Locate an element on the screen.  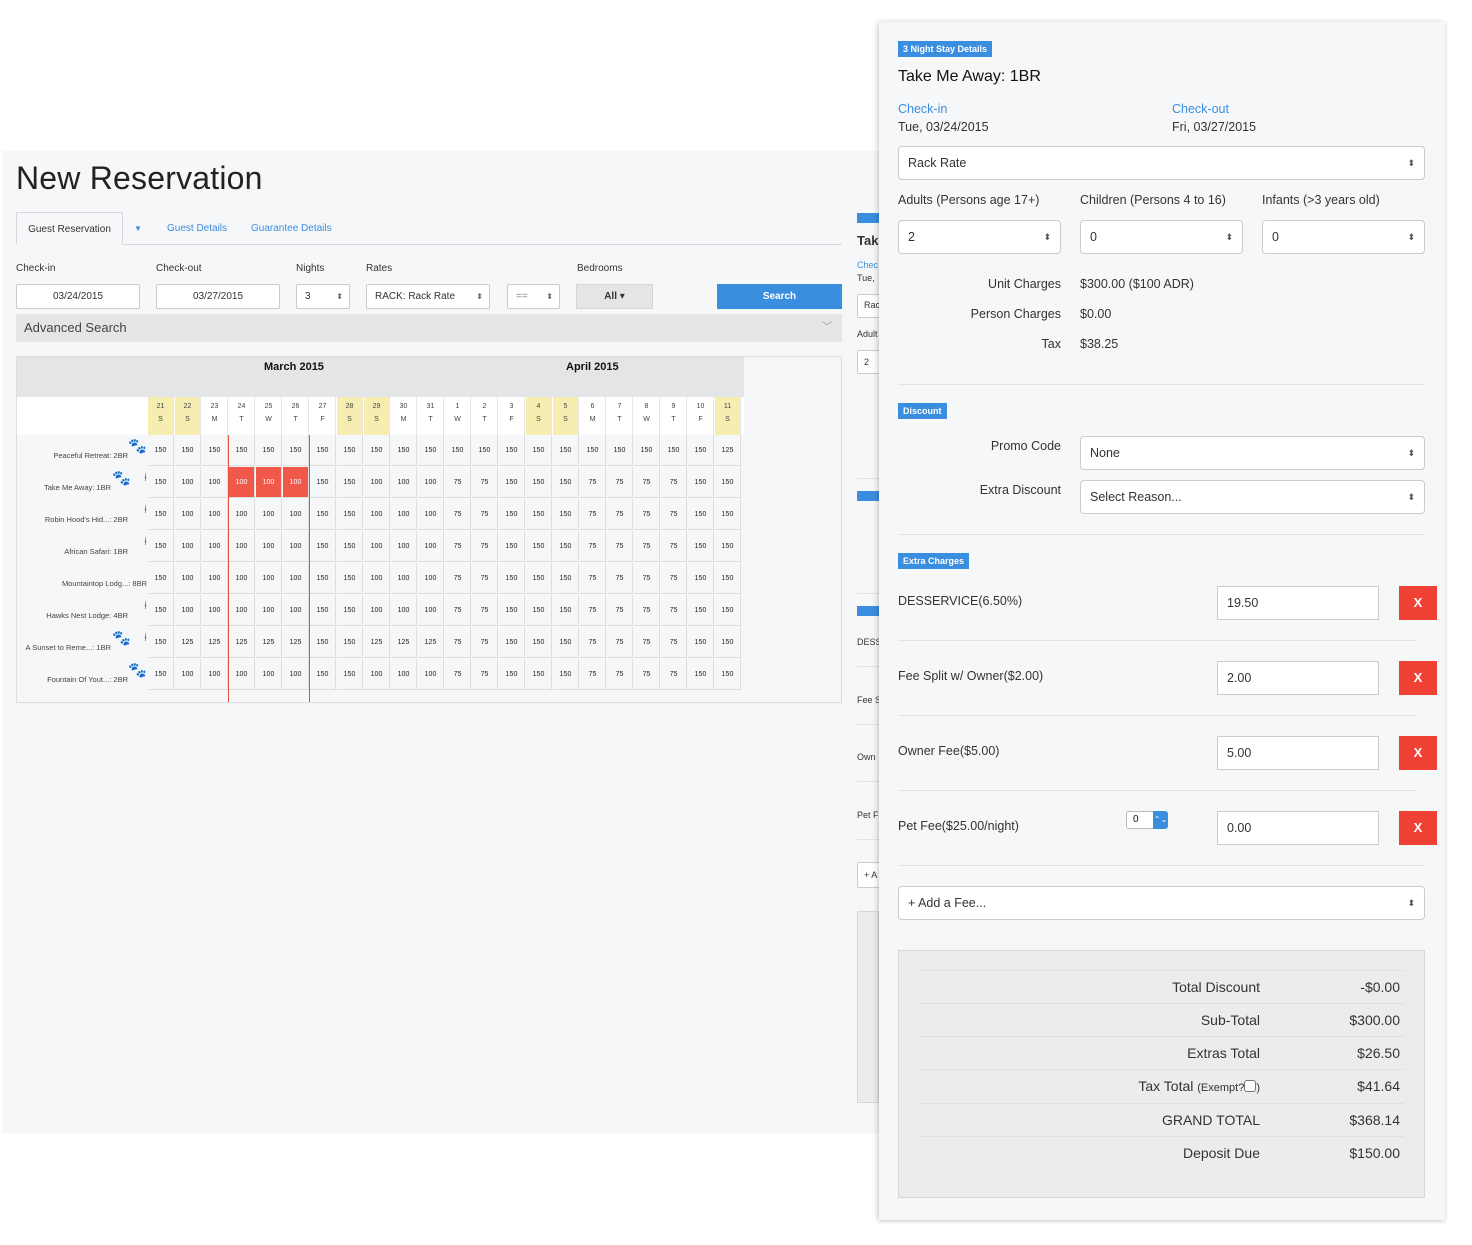
operator-select: == ⬍ is located at coordinates (533, 296).